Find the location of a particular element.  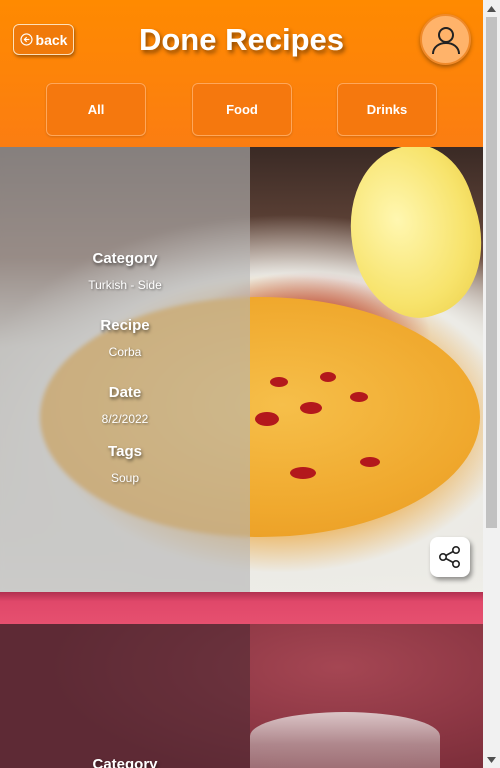

share-button is located at coordinates (450, 557).